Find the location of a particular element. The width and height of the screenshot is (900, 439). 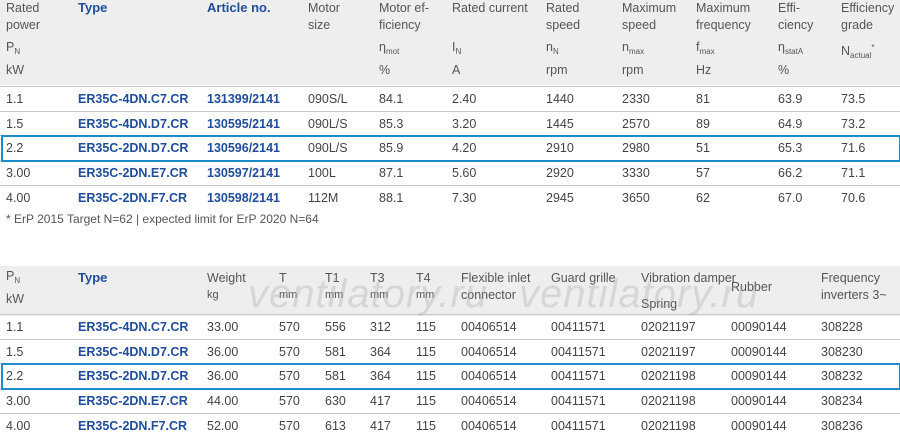

cell-rated-speed: 1445 is located at coordinates (560, 123).